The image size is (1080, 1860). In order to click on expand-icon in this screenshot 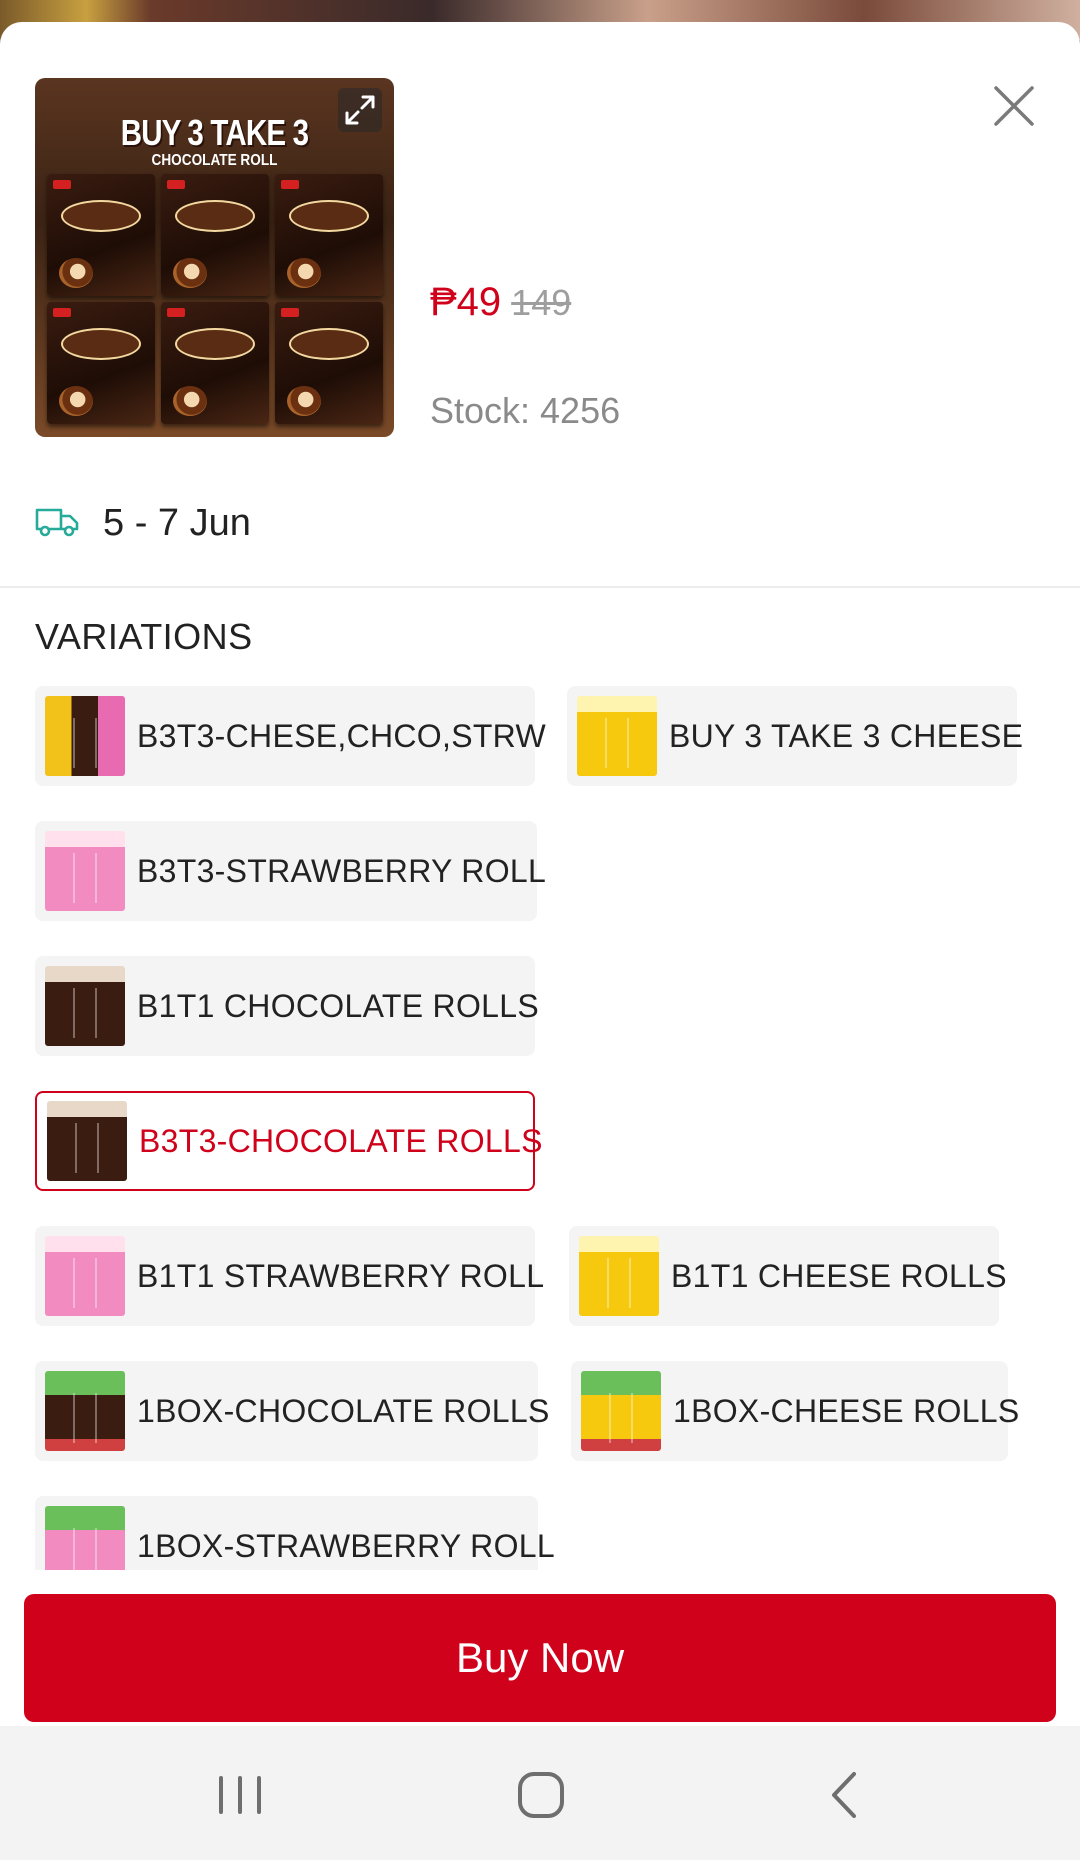, I will do `click(360, 110)`.